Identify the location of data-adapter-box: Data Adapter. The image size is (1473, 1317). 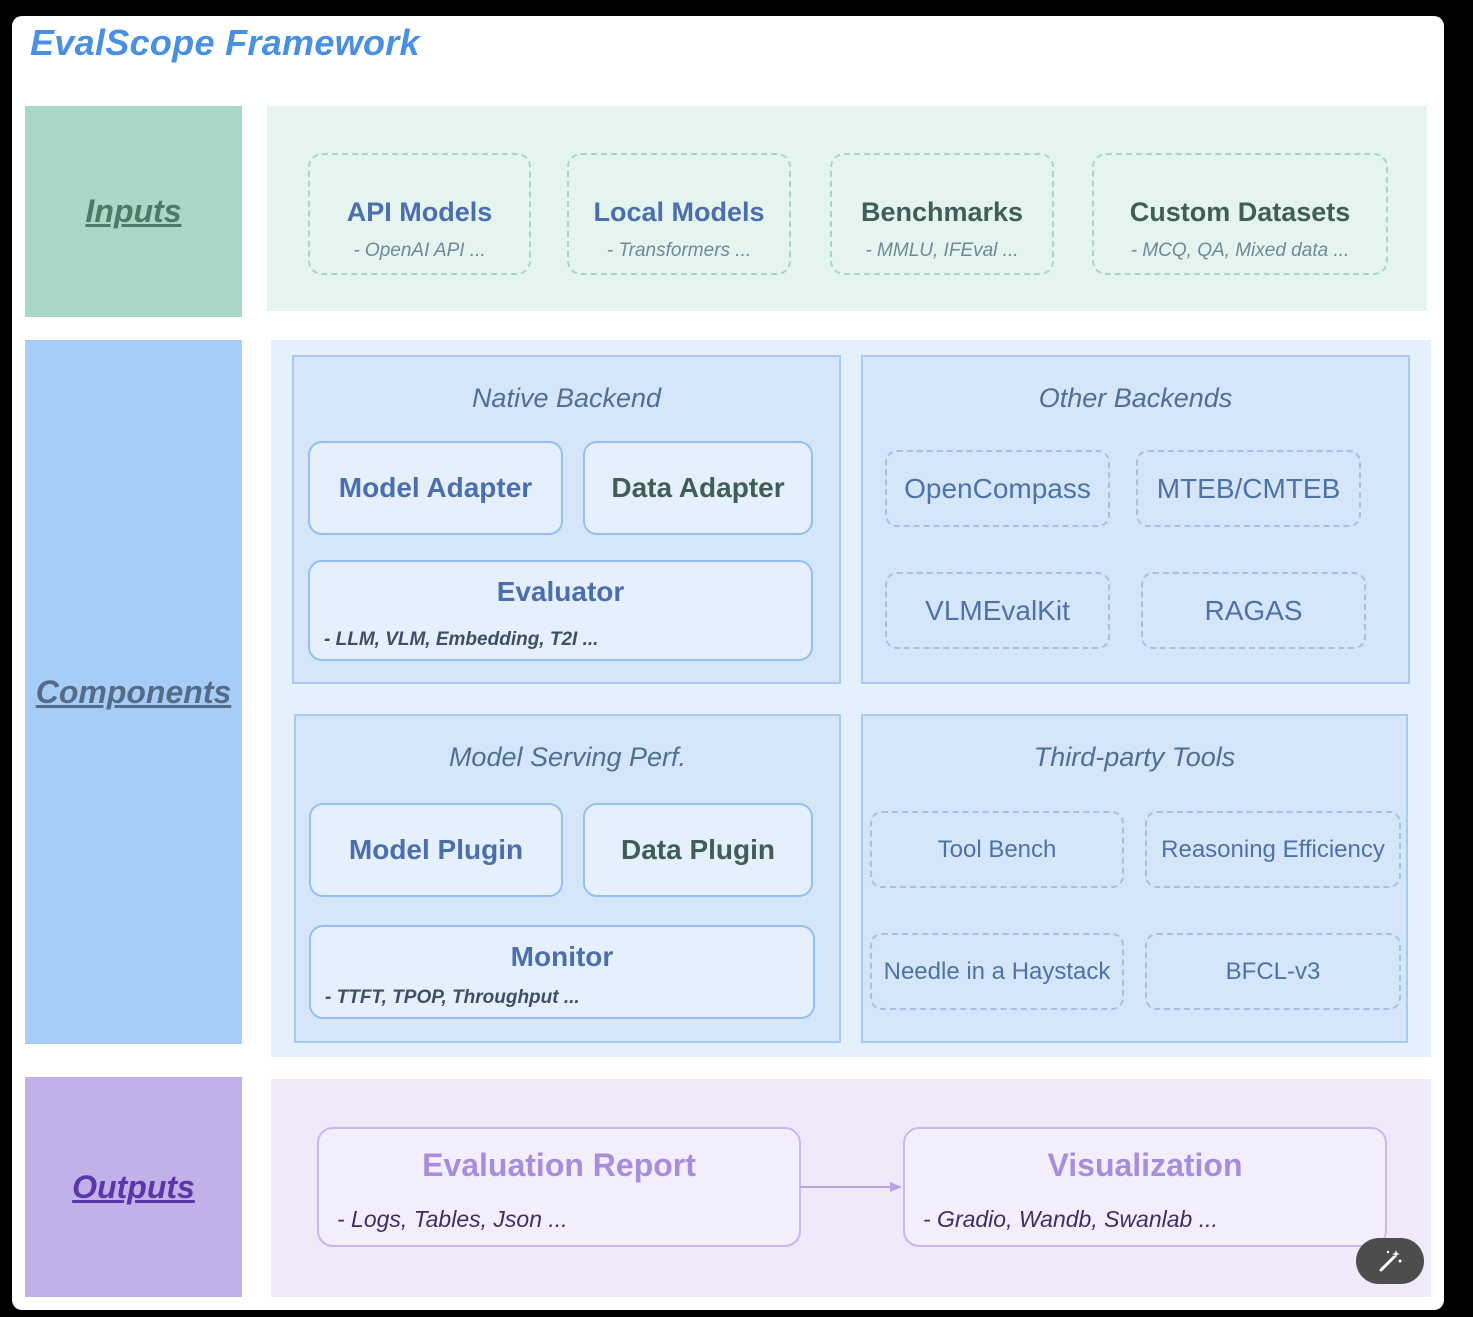
(698, 488).